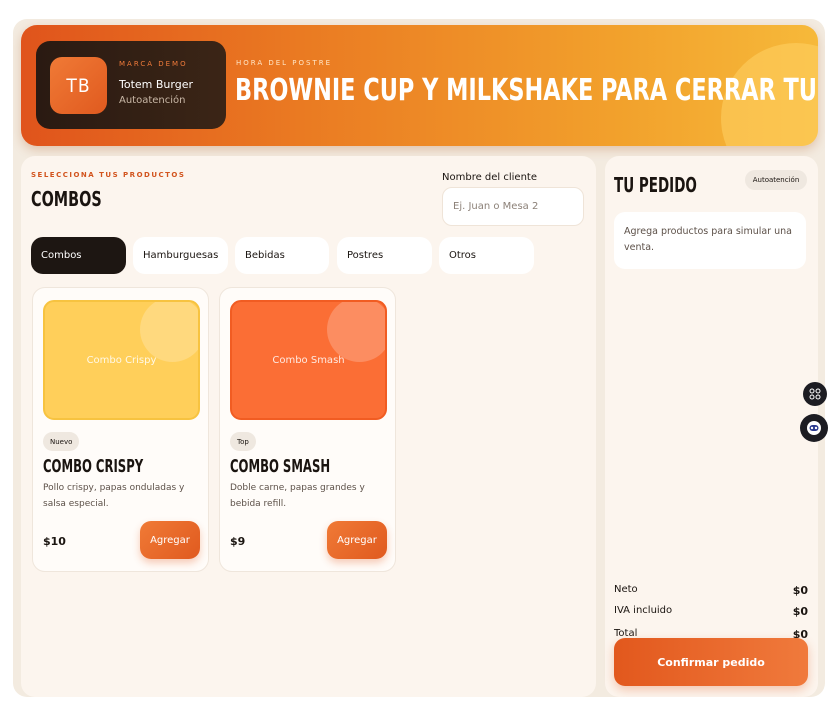  What do you see at coordinates (243, 441) in the screenshot?
I see `product-badge: Top` at bounding box center [243, 441].